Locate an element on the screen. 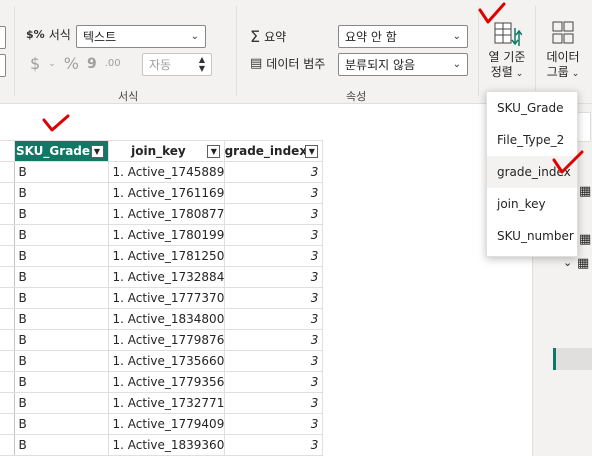  cell-join-key: 1. Active_1745889 is located at coordinates (167, 172).